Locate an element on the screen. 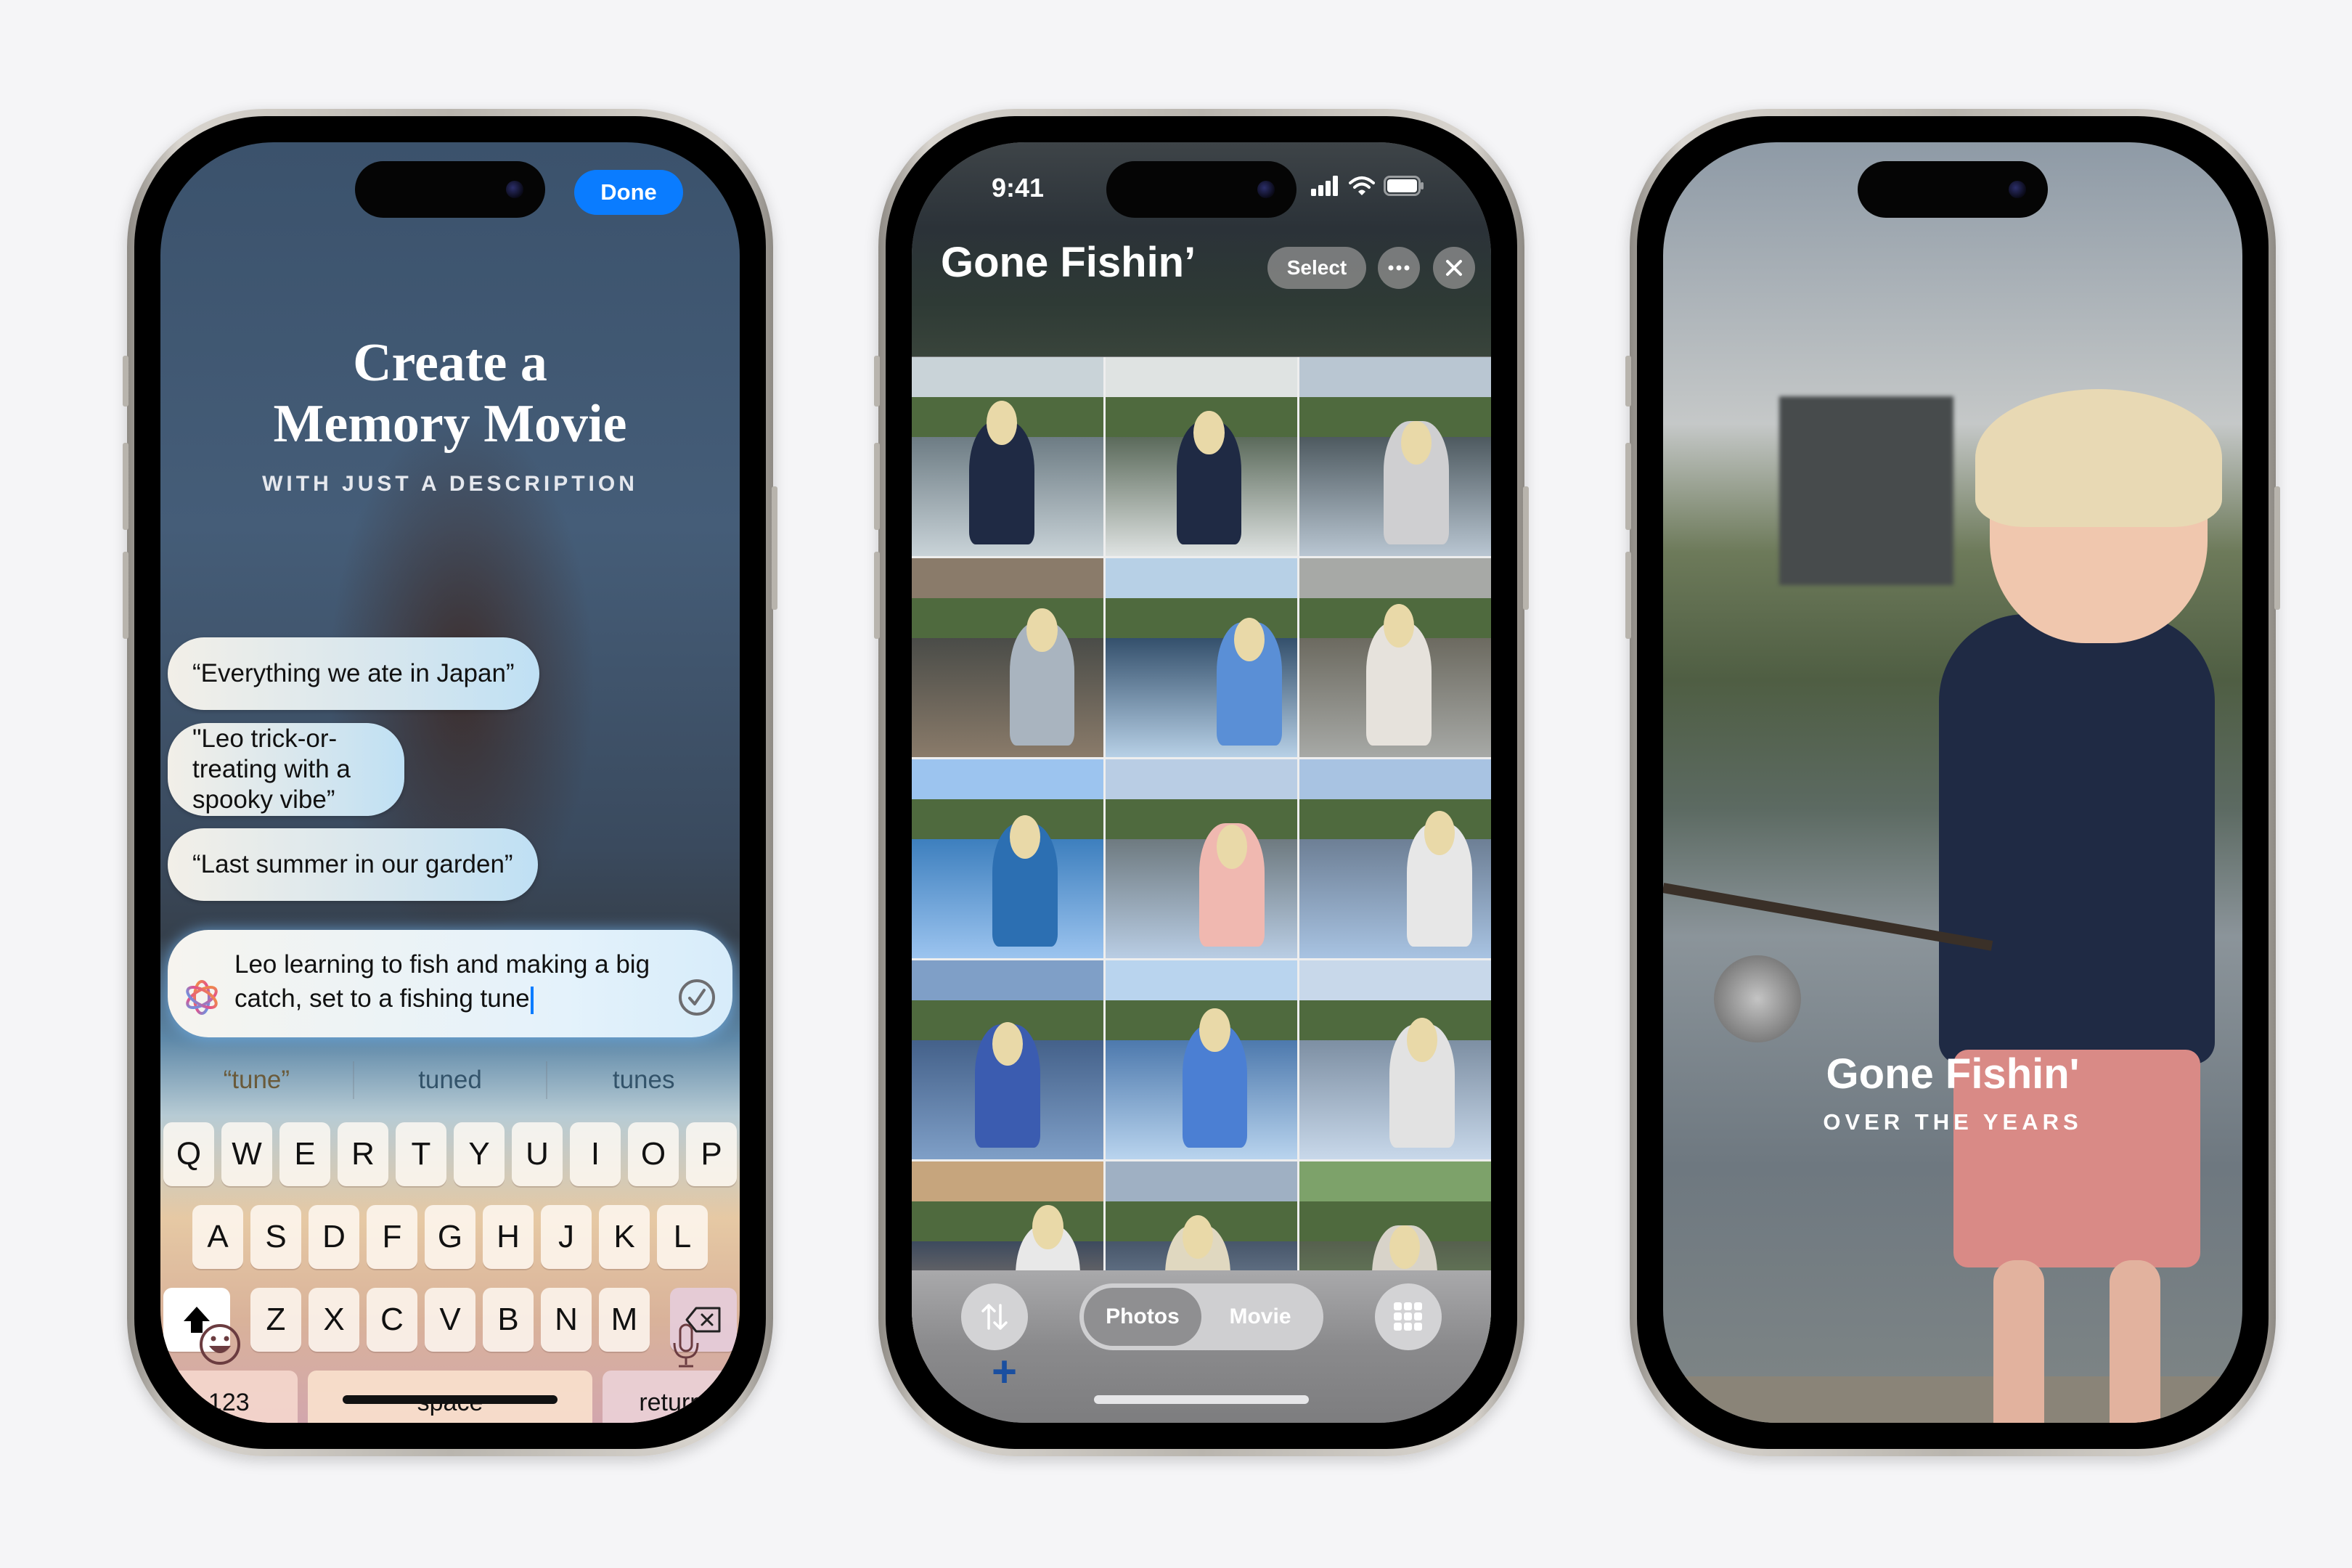 This screenshot has width=2352, height=1568. key-x: X is located at coordinates (334, 1320).